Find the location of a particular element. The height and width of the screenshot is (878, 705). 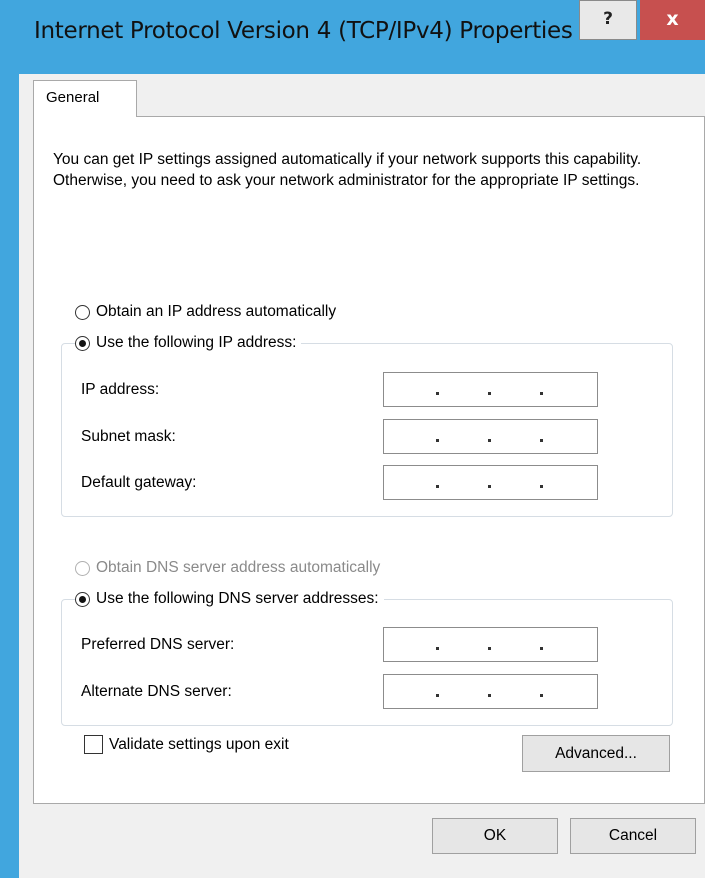

default-gateway-input is located at coordinates (490, 482).